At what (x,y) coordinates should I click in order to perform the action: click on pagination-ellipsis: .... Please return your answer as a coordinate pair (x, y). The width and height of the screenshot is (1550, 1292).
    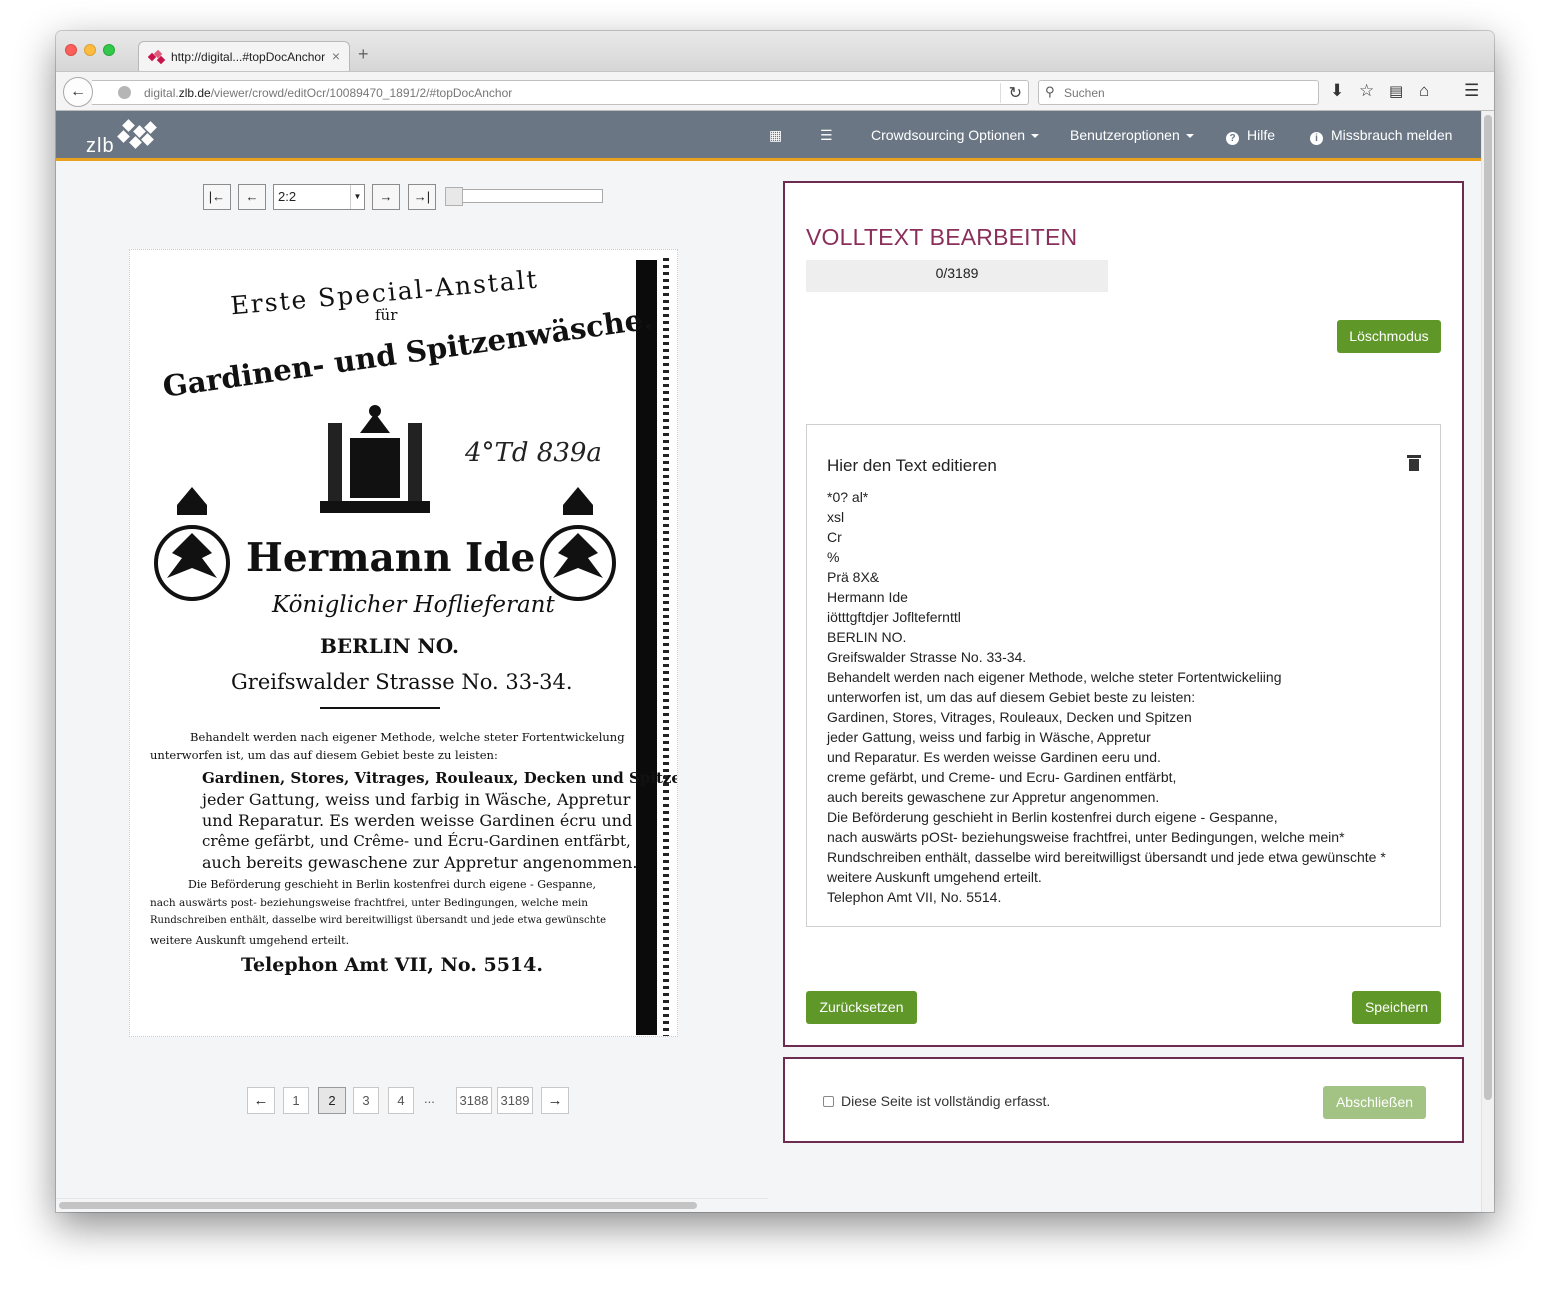
    Looking at the image, I should click on (429, 1098).